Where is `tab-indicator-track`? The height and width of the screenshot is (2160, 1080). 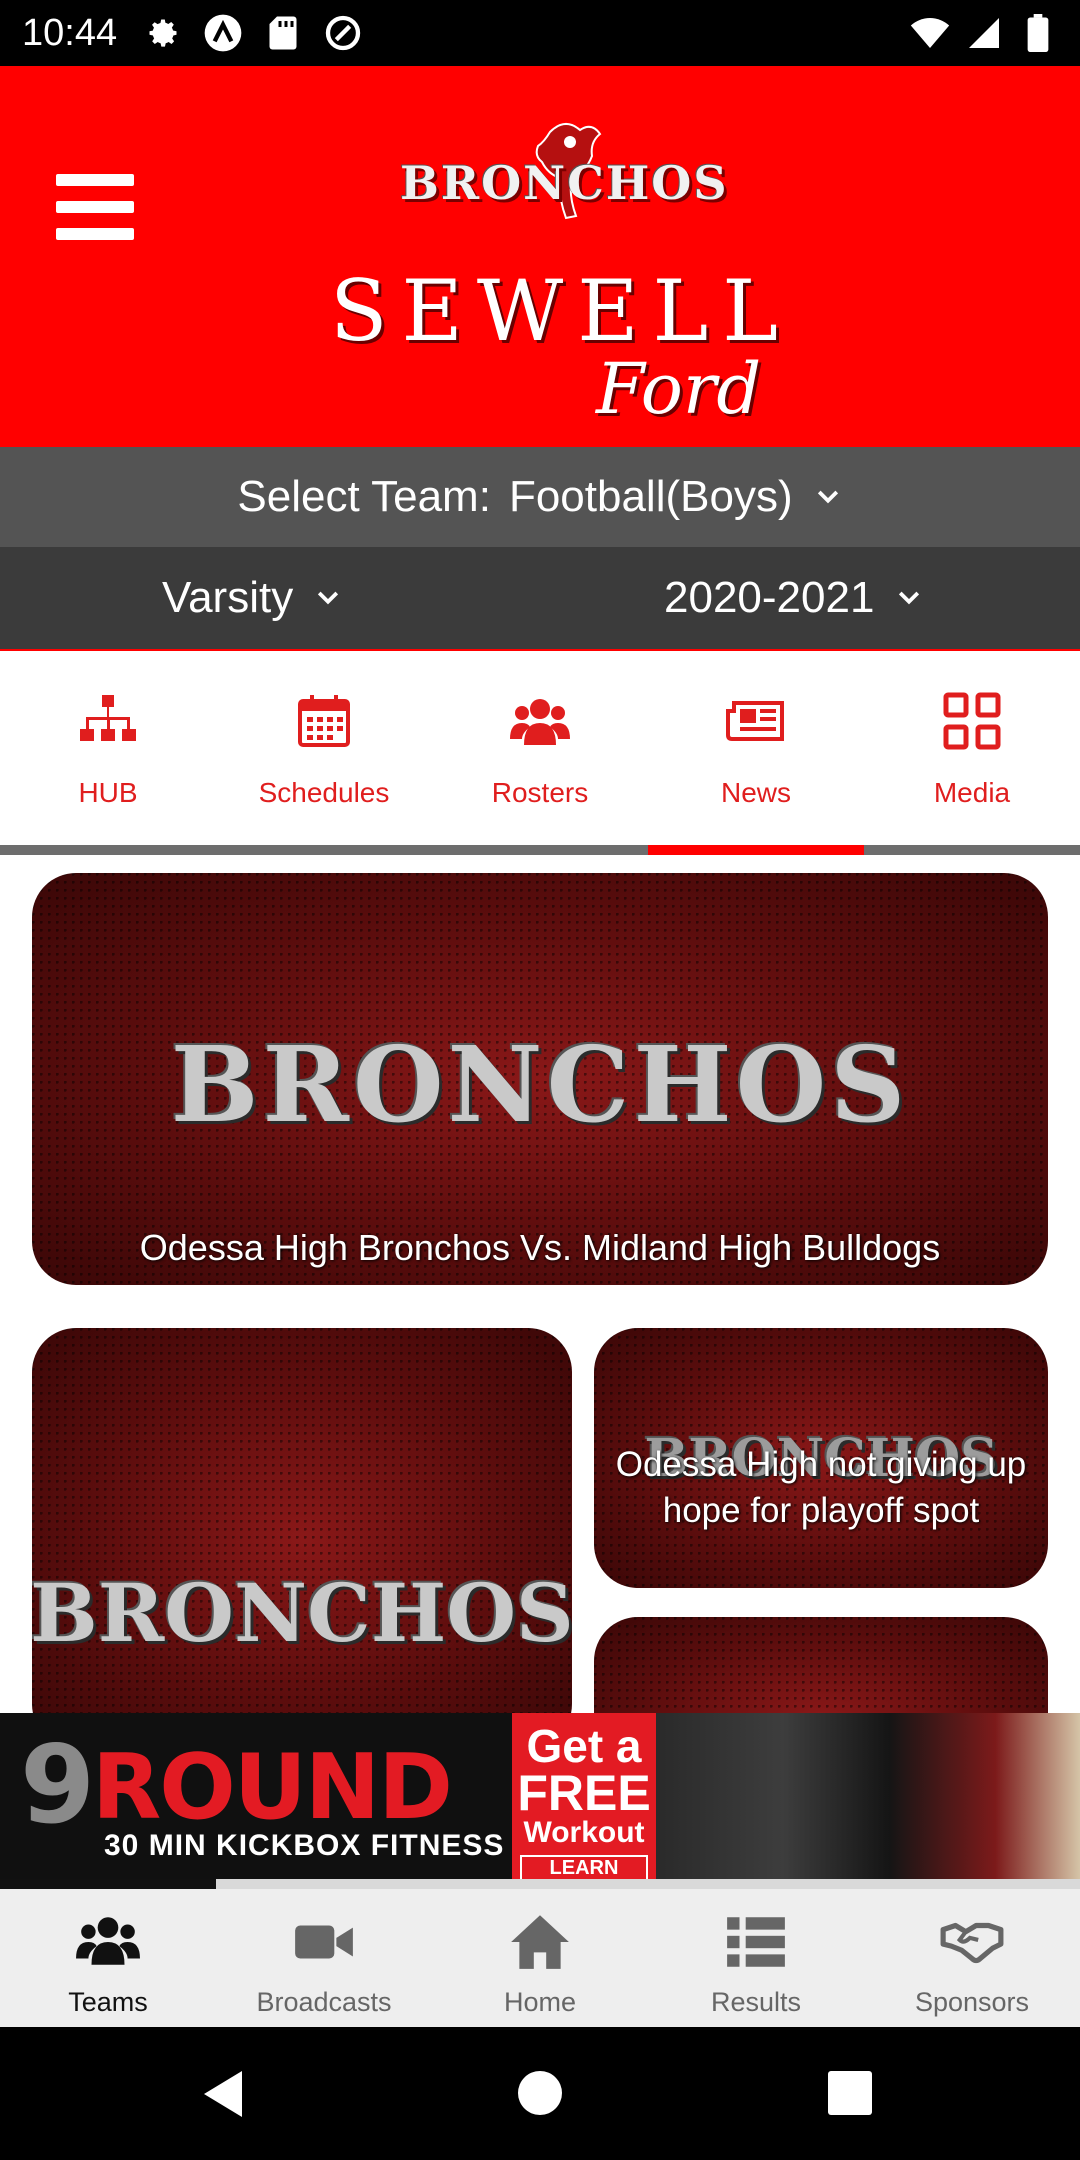
tab-indicator-track is located at coordinates (540, 850).